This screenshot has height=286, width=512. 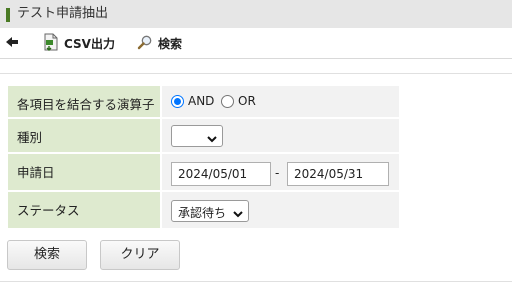 I want to click on status-select: 承認待ち, so click(x=210, y=211).